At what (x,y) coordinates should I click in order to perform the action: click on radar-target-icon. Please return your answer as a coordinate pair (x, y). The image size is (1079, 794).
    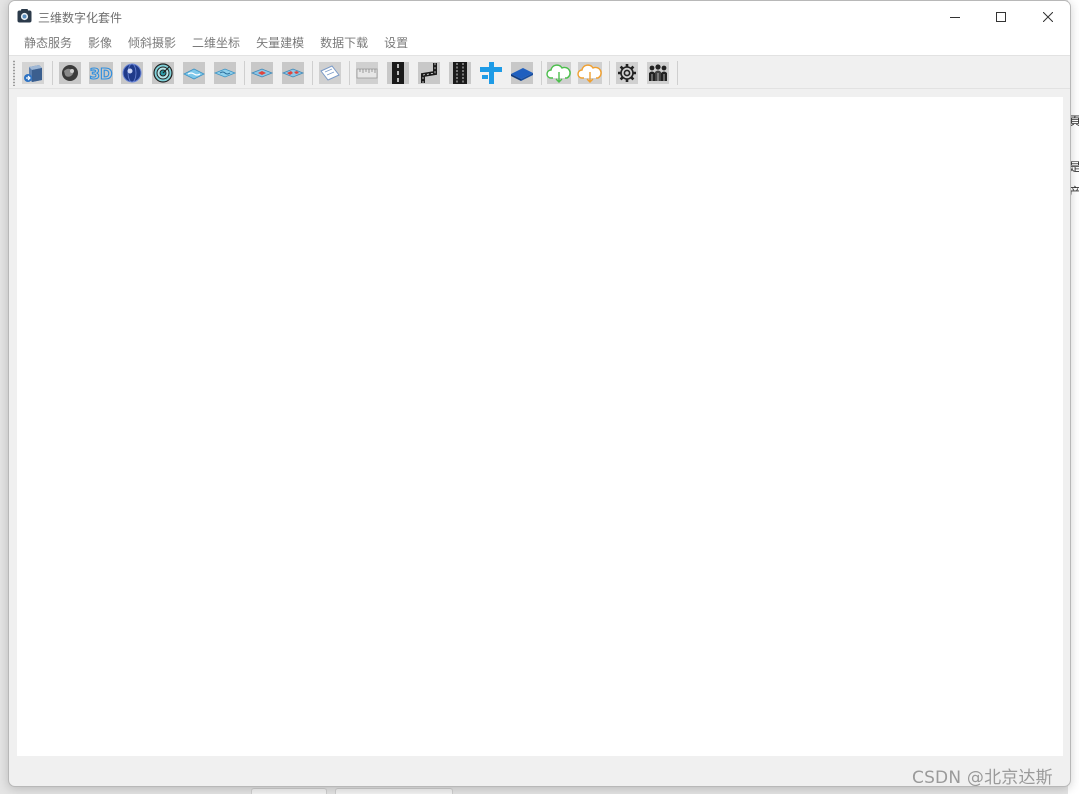
    Looking at the image, I should click on (163, 73).